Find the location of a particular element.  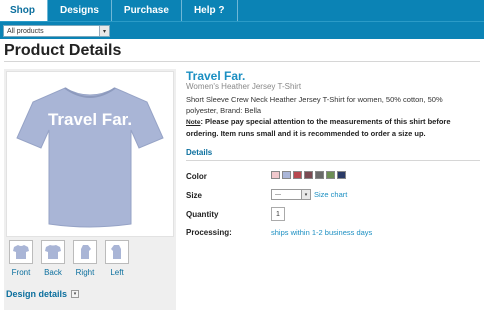

top-nav-tabs: Shop Designs Purchase Help ? is located at coordinates (242, 10).